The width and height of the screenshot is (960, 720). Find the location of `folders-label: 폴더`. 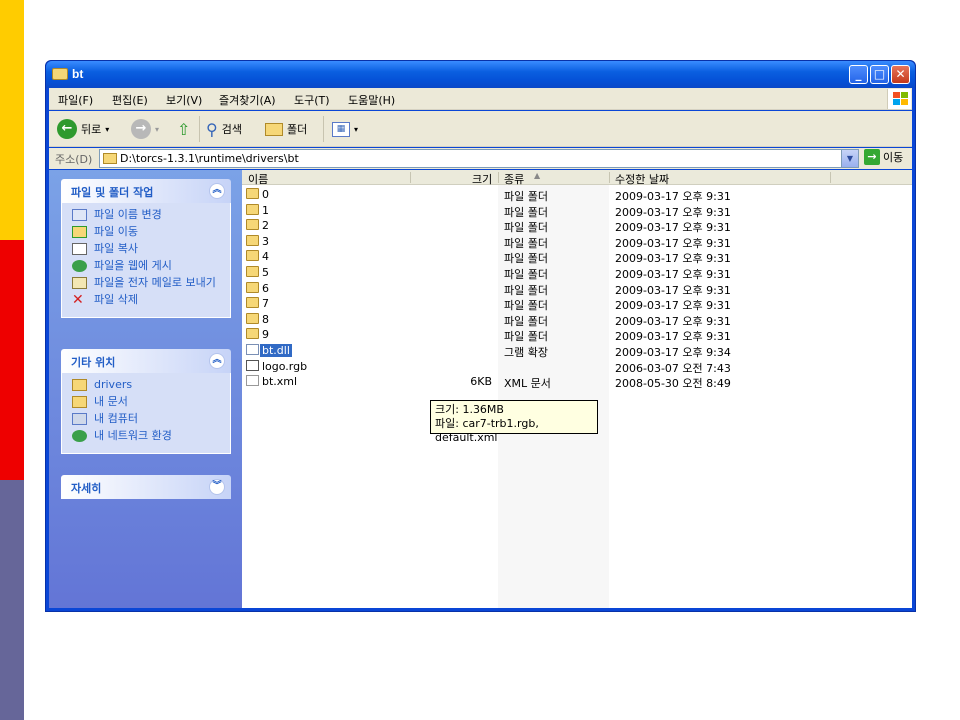

folders-label: 폴더 is located at coordinates (297, 129).